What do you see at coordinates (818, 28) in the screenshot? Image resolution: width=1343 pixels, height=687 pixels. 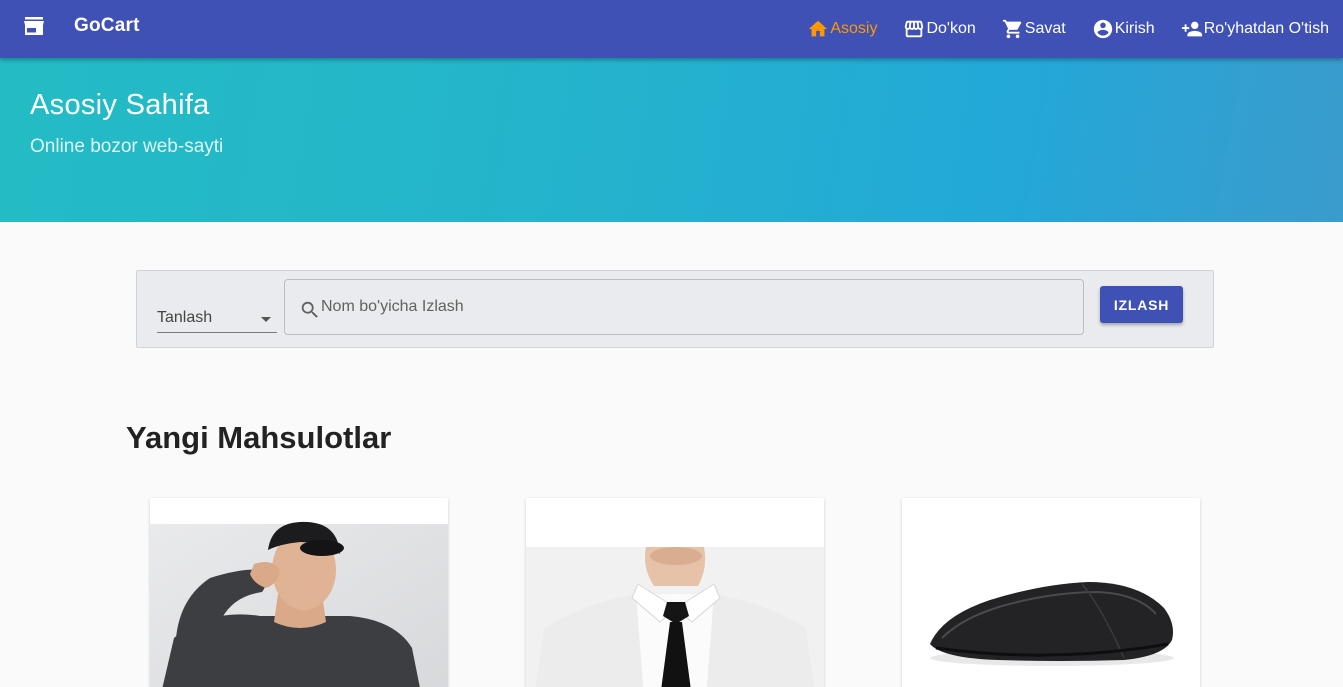 I see `home-icon` at bounding box center [818, 28].